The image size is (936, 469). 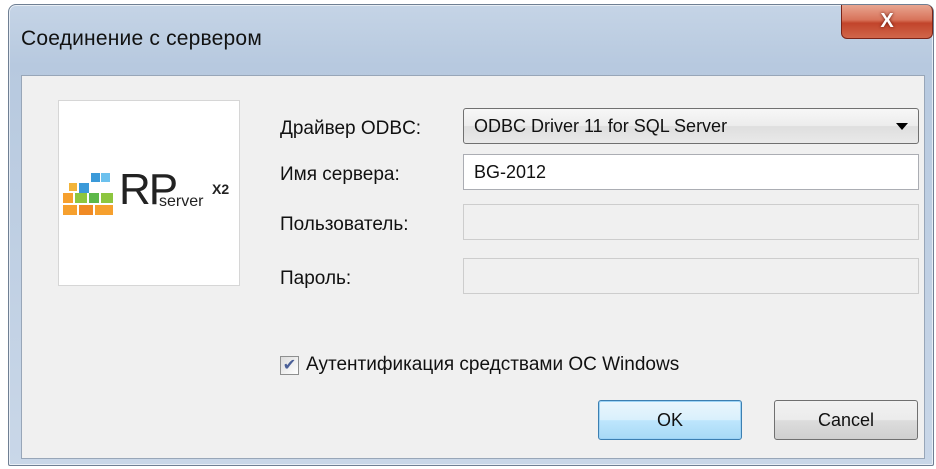 I want to click on driver-select: ODBC Driver 11 for SQL Server, so click(x=691, y=126).